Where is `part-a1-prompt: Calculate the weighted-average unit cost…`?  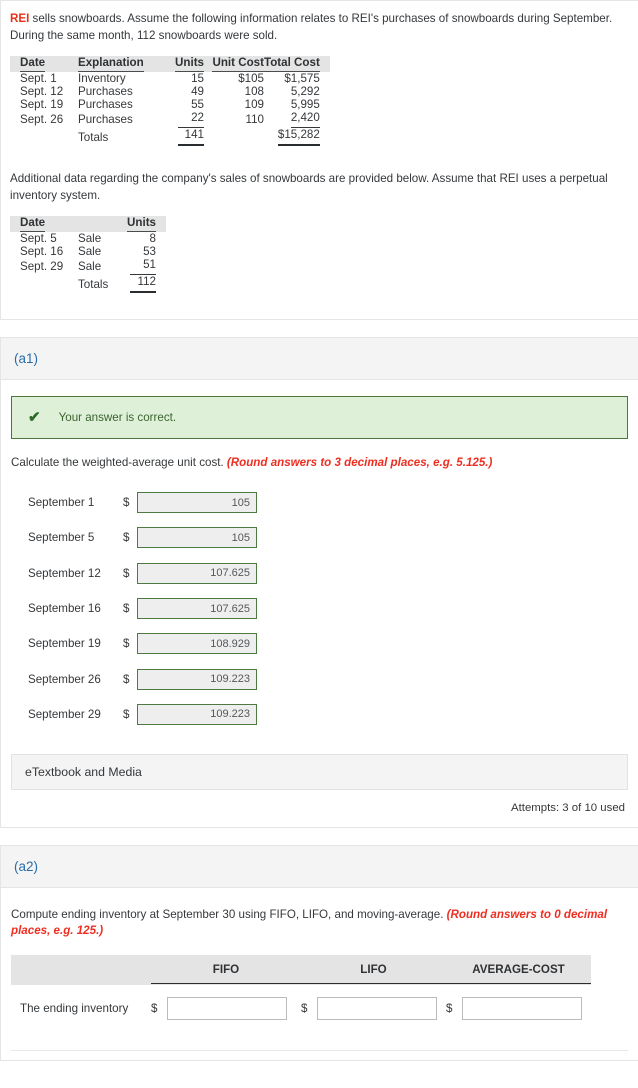 part-a1-prompt: Calculate the weighted-average unit cost… is located at coordinates (319, 455).